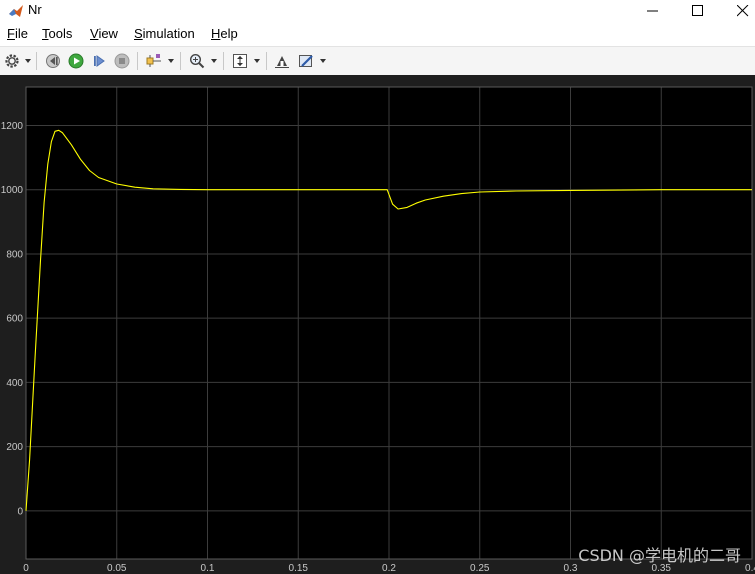 The image size is (755, 574). I want to click on menu-help: Help, so click(224, 33).